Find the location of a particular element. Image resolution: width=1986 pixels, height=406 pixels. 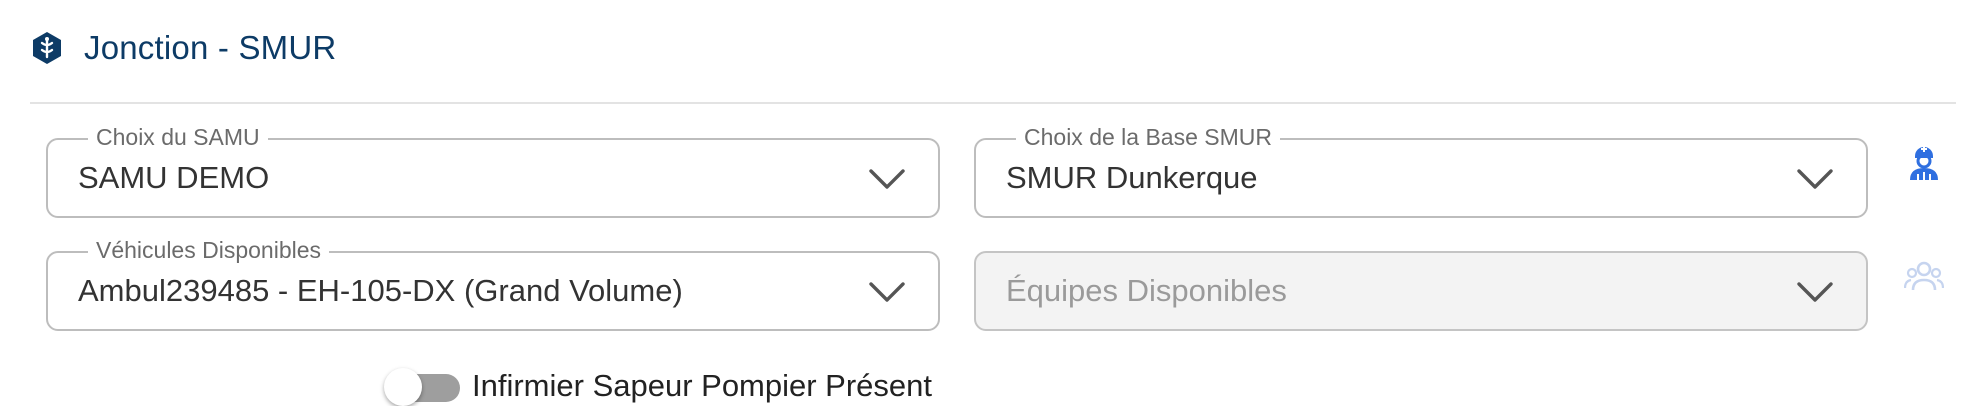

toggle-knob is located at coordinates (403, 387).